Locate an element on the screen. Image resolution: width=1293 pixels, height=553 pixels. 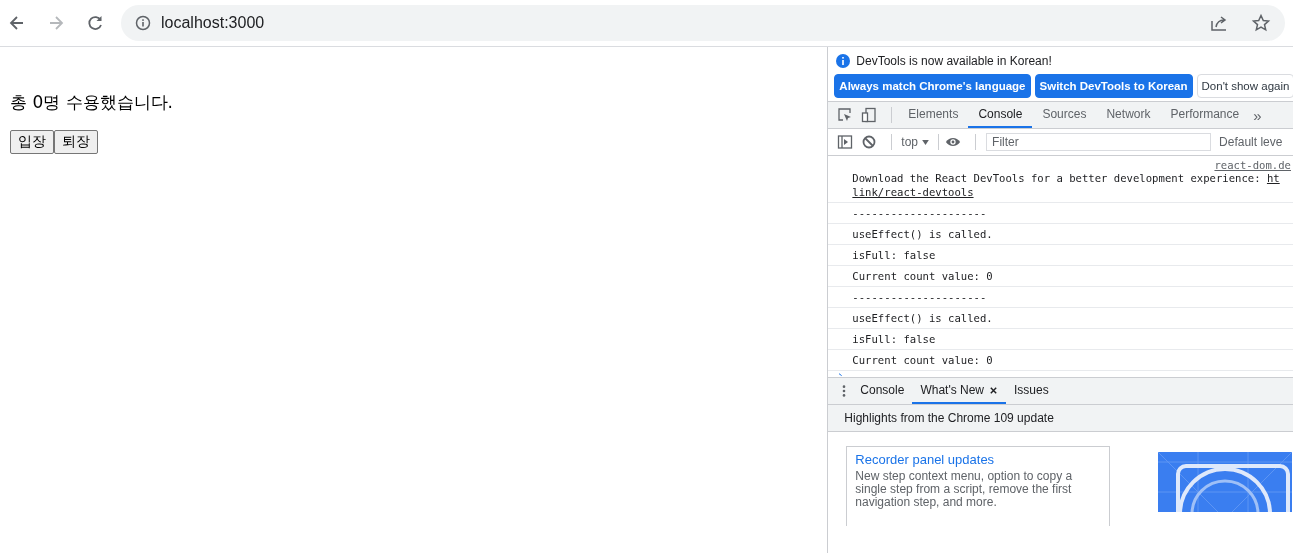
star-icon is located at coordinates (1261, 23).